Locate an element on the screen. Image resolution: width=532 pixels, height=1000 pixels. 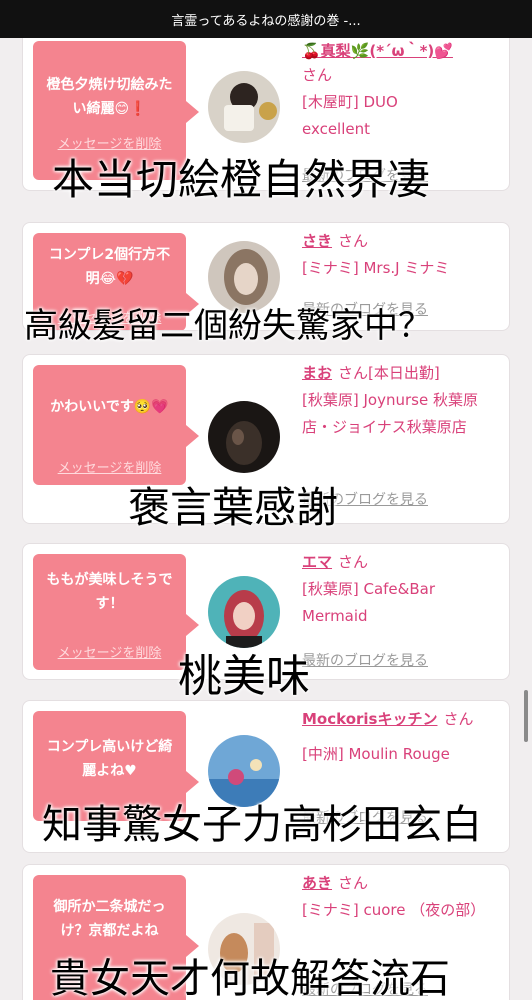
sender-name: エマ is located at coordinates (317, 562).